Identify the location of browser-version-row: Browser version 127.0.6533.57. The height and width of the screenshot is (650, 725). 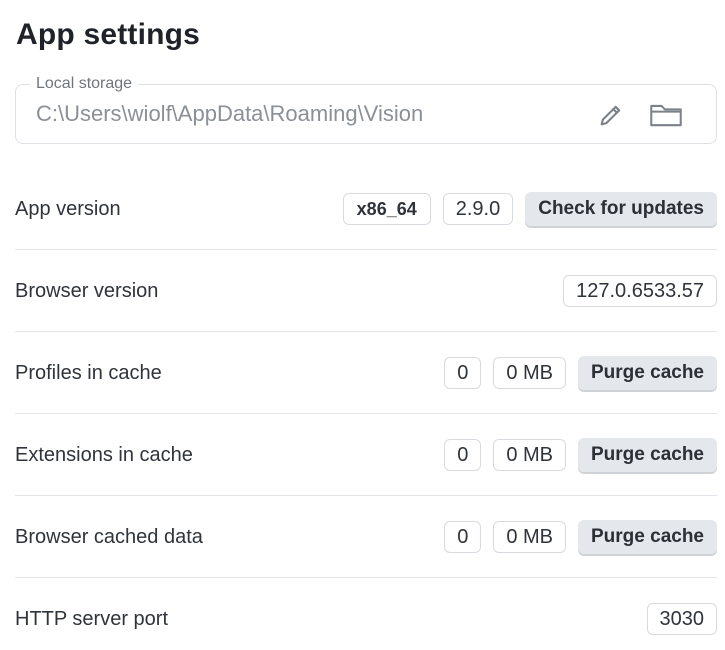
(366, 291).